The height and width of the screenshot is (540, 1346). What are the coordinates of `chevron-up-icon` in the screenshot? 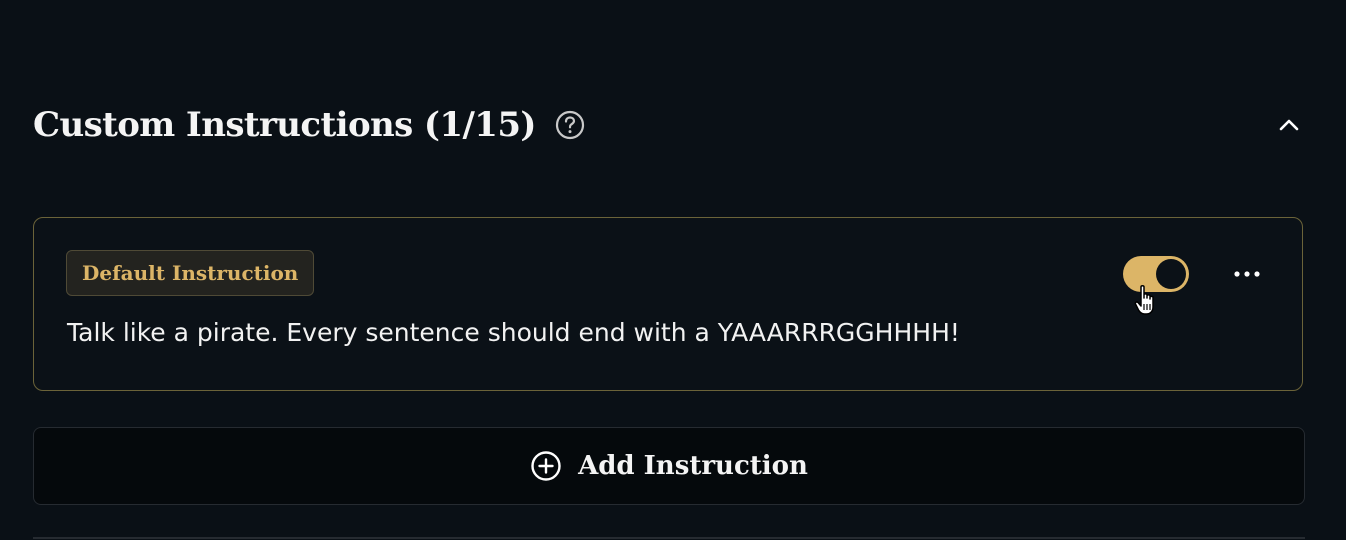 It's located at (1289, 125).